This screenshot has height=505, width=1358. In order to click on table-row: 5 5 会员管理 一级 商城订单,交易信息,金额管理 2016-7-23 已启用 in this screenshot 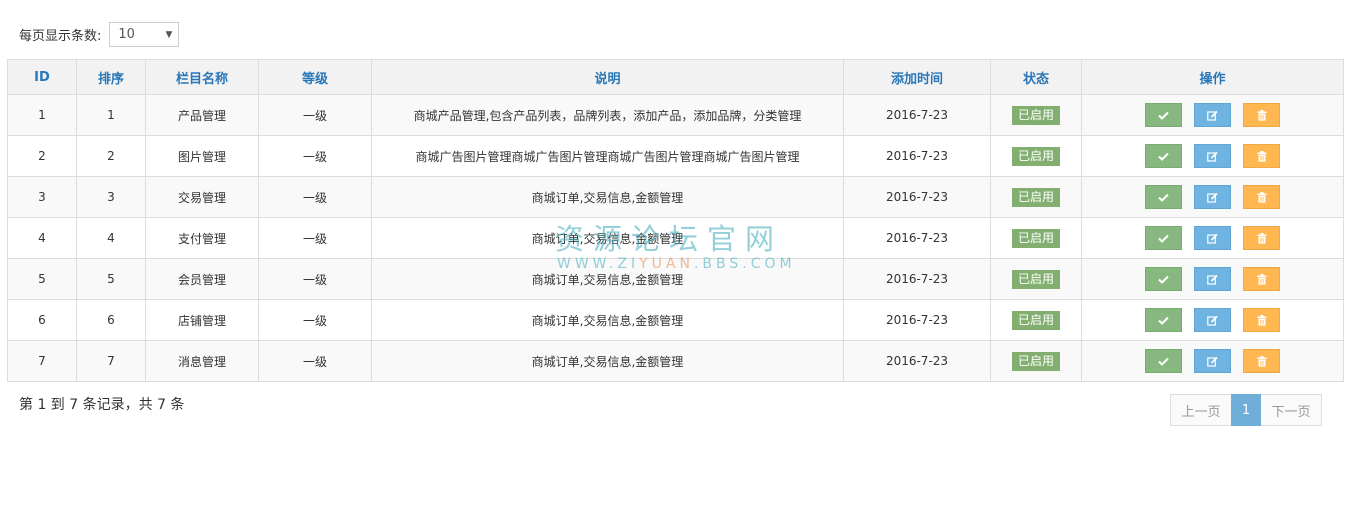, I will do `click(675, 279)`.